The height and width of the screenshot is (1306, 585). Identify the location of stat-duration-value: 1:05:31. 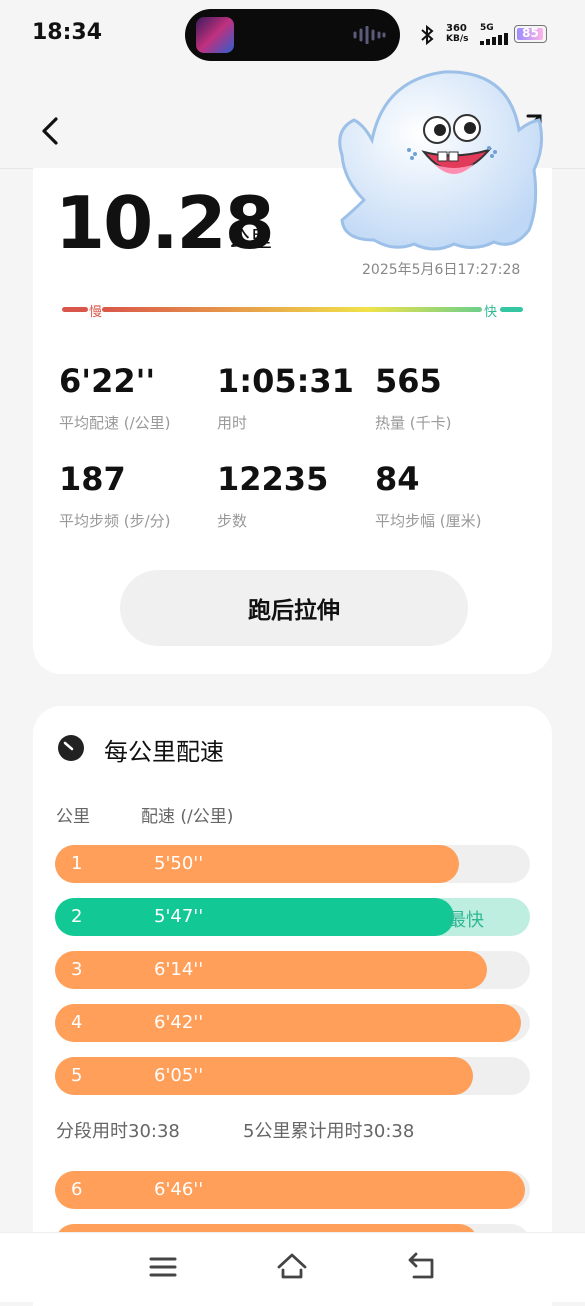
(285, 381).